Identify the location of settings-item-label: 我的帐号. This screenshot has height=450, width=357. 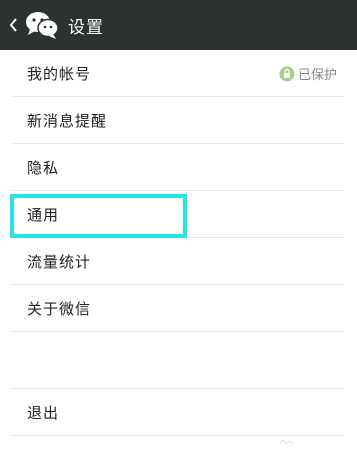
(59, 73).